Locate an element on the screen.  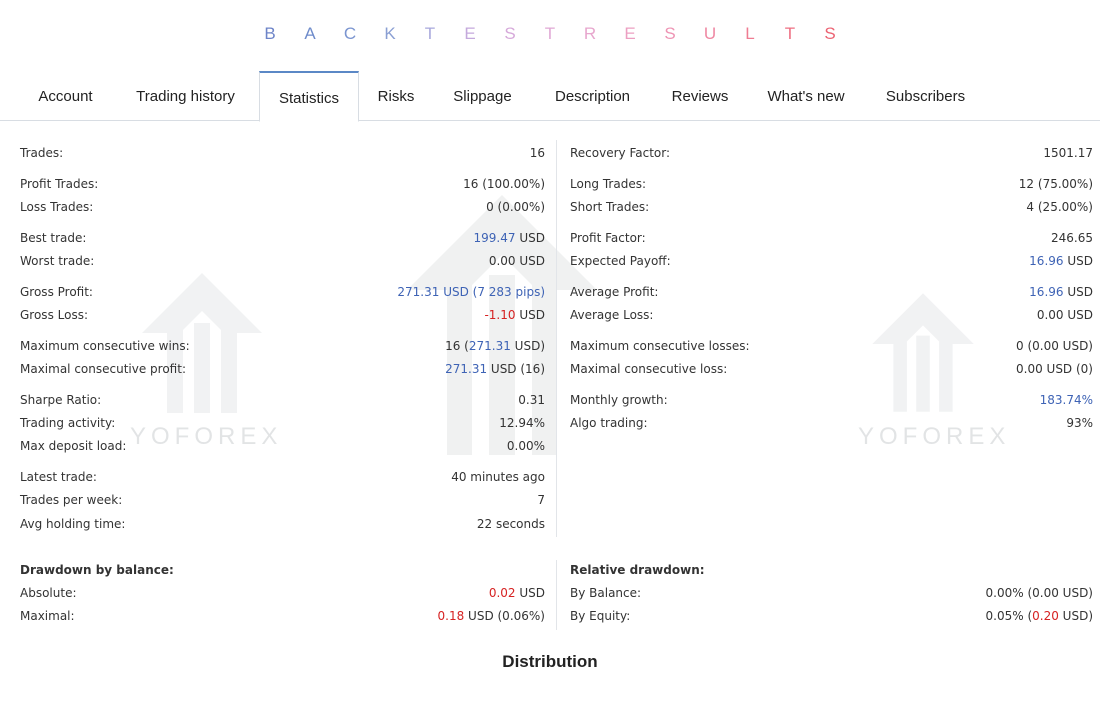
stat-row-recovery-factor: Recovery Factor: 1501.17 is located at coordinates (831, 153).